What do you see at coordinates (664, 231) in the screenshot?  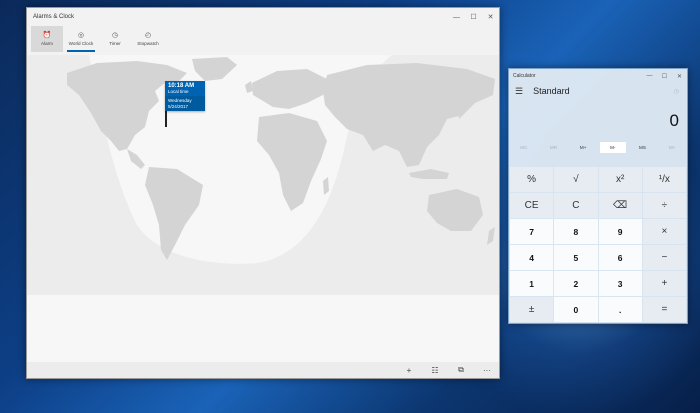 I see `multiply-button: ×` at bounding box center [664, 231].